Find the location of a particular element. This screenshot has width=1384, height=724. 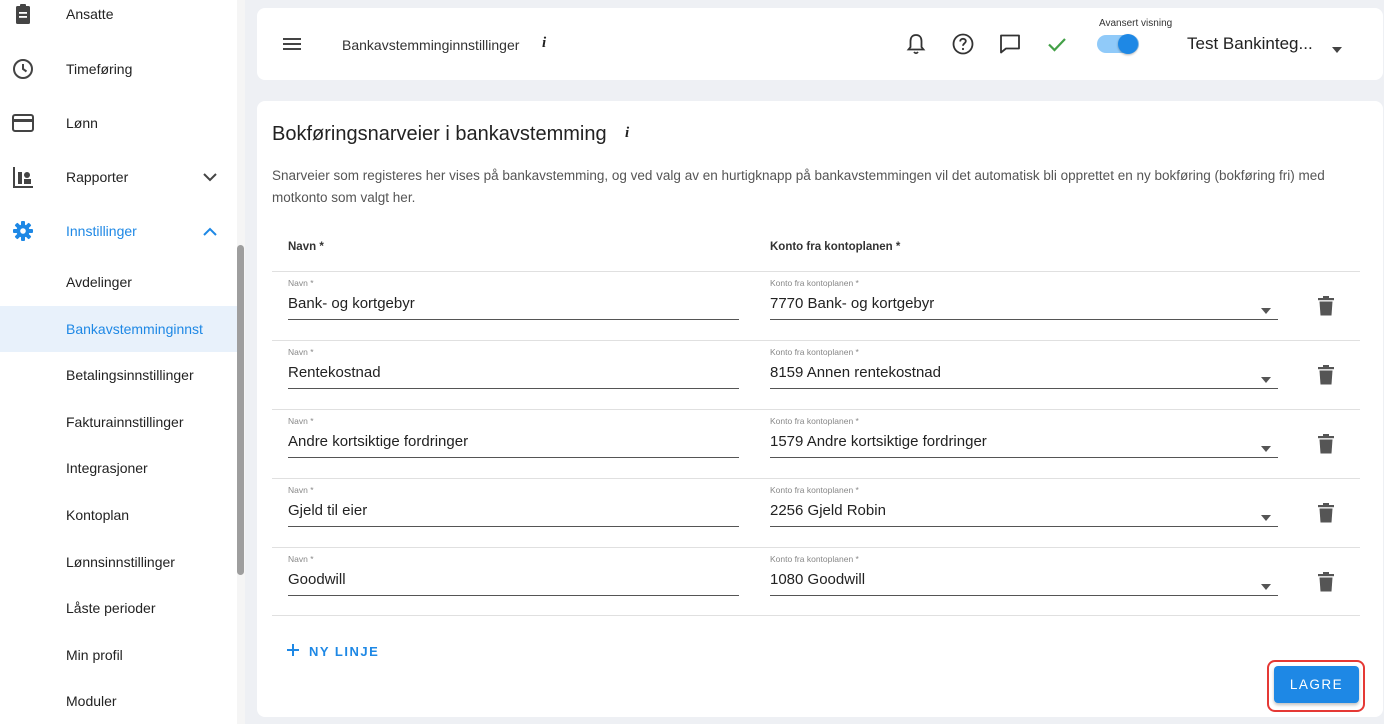

account-select: 7770 Bank- og kortgebyr is located at coordinates (852, 303).